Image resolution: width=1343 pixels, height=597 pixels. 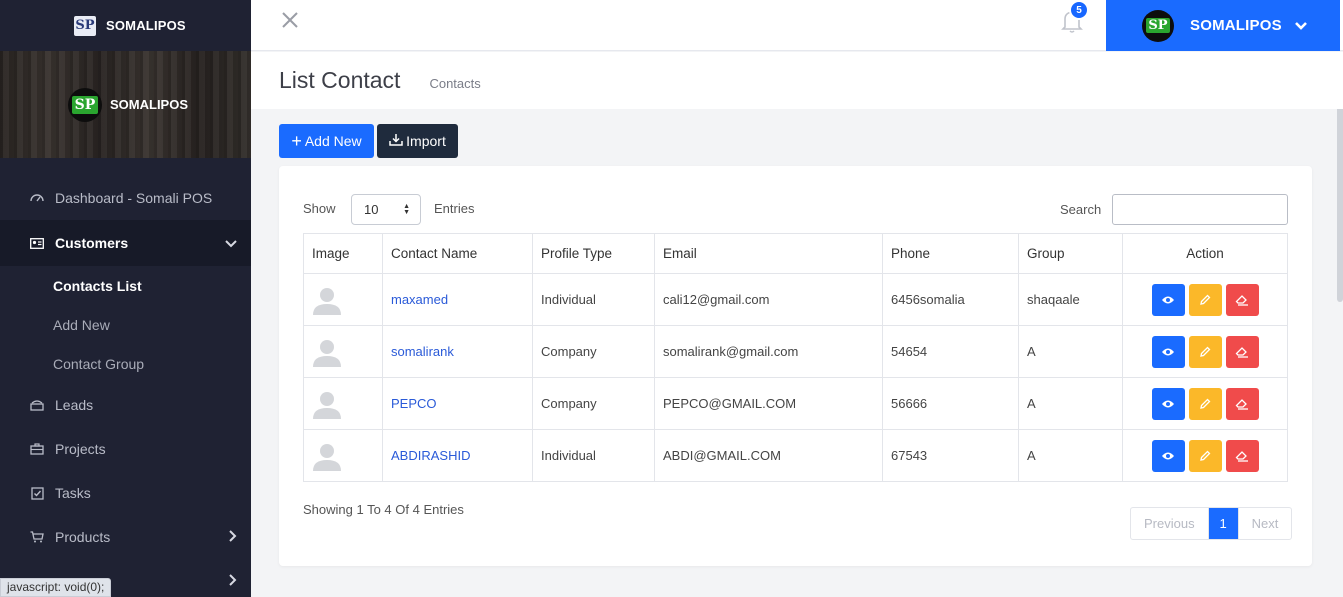 I want to click on column-header-profile-type: Profile Type, so click(x=593, y=253).